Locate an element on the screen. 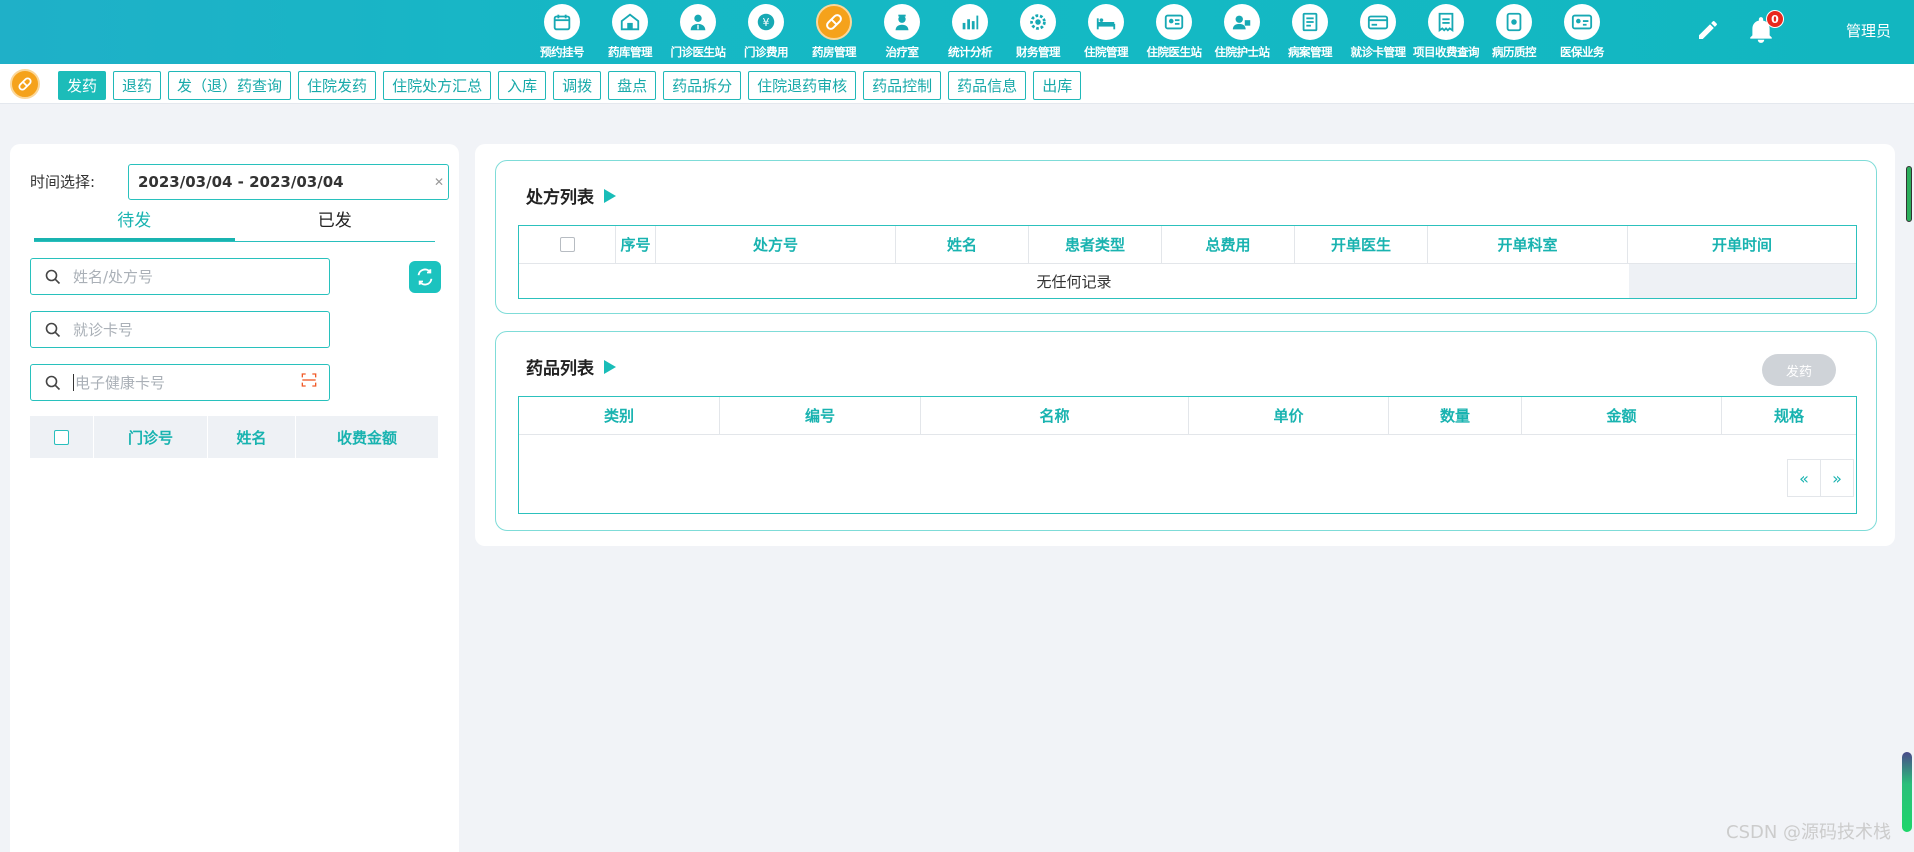 This screenshot has width=1914, height=852. nav-item-label: 住院管理 is located at coordinates (1106, 52).